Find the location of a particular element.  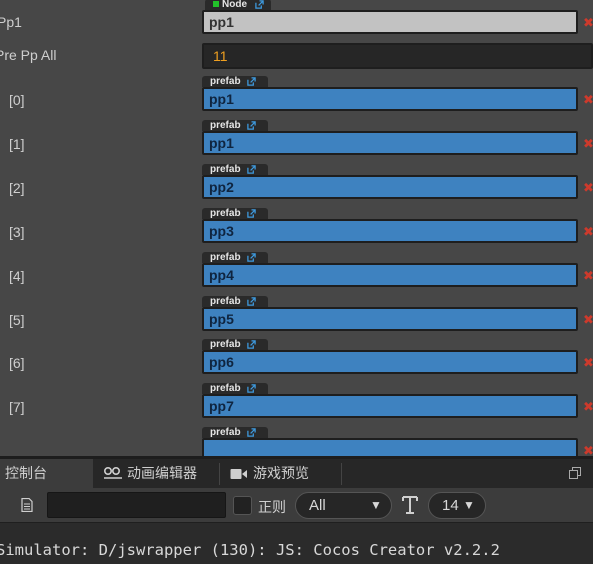

tab-animation-label: 动画编辑器 is located at coordinates (162, 473).